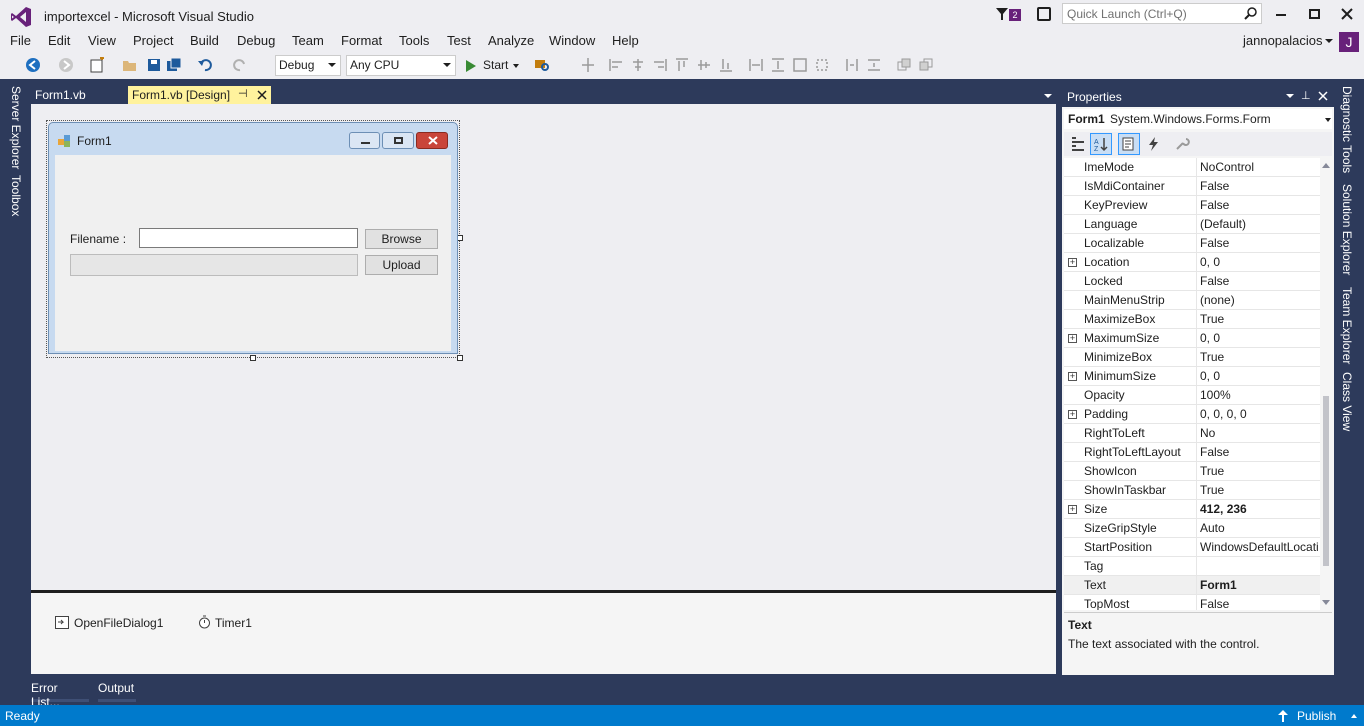 This screenshot has height=726, width=1364. I want to click on undo-icon, so click(205, 65).